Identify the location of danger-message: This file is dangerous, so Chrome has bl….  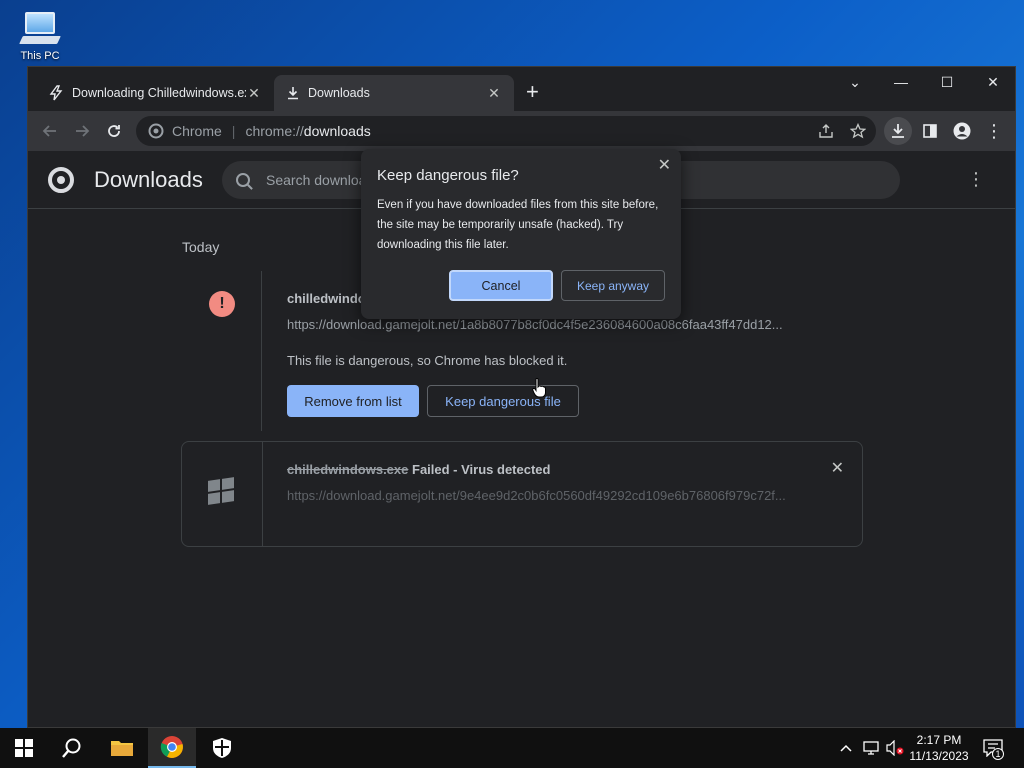
(427, 360).